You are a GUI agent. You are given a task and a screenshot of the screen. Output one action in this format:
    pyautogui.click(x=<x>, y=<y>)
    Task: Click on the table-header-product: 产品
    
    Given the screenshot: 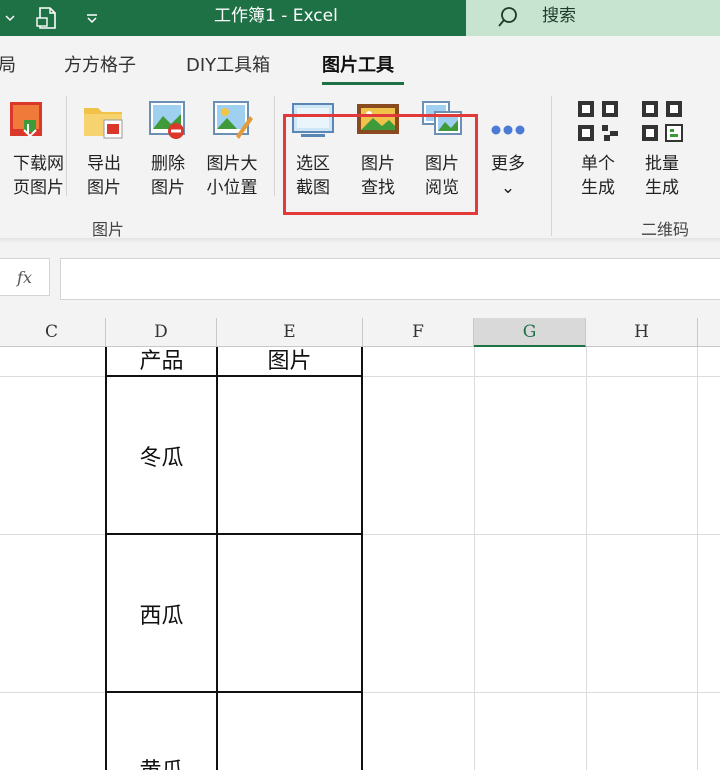 What is the action you would take?
    pyautogui.click(x=161, y=362)
    